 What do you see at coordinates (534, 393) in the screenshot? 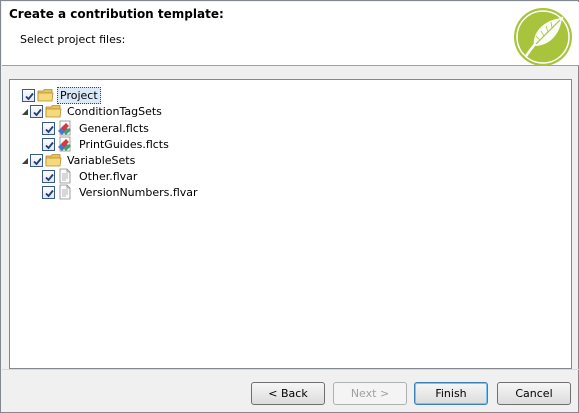
I see `cancel-button: Cancel` at bounding box center [534, 393].